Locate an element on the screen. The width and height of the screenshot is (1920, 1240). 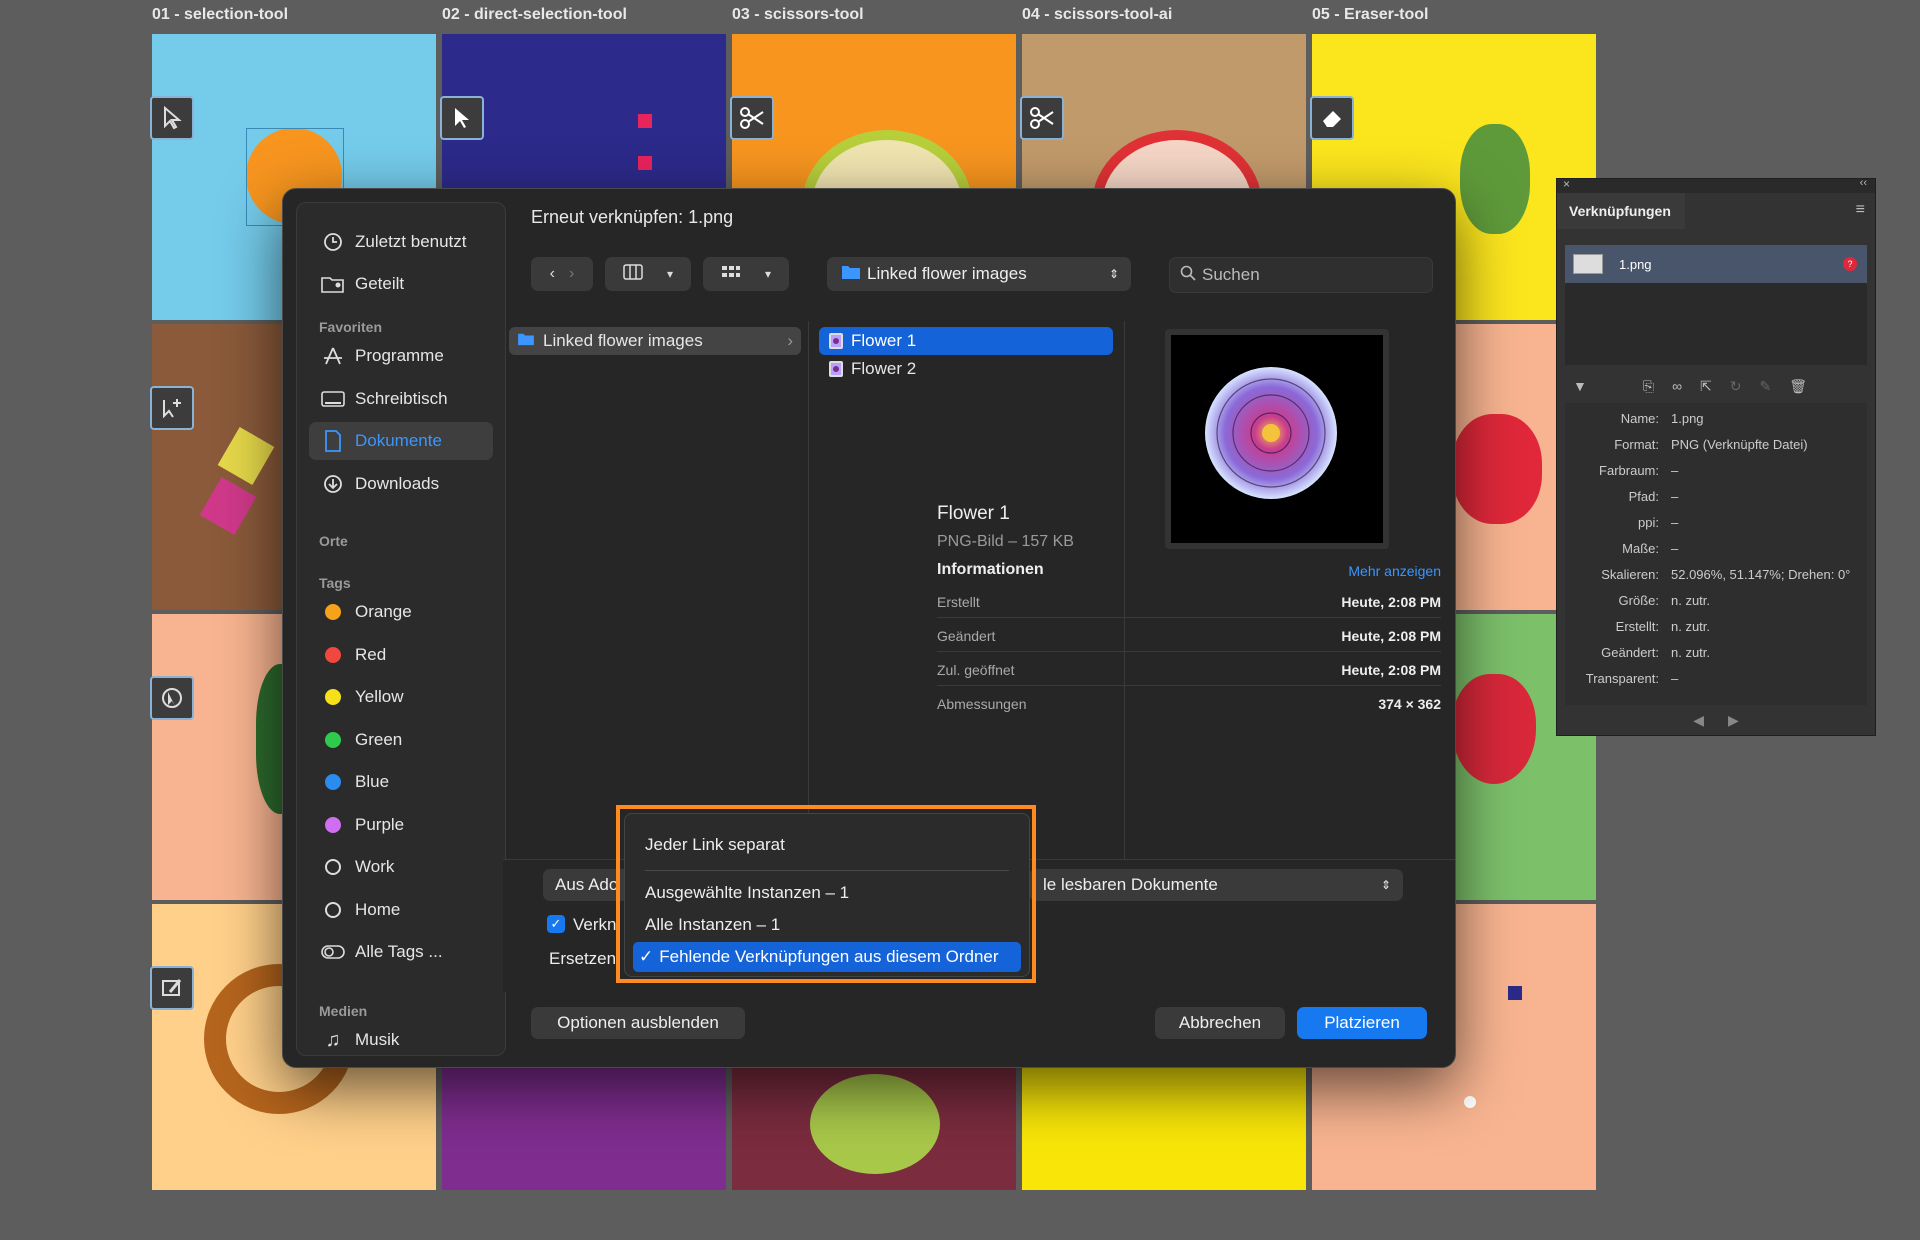
hide-options-button: Optionen ausblenden is located at coordinates (638, 1023).